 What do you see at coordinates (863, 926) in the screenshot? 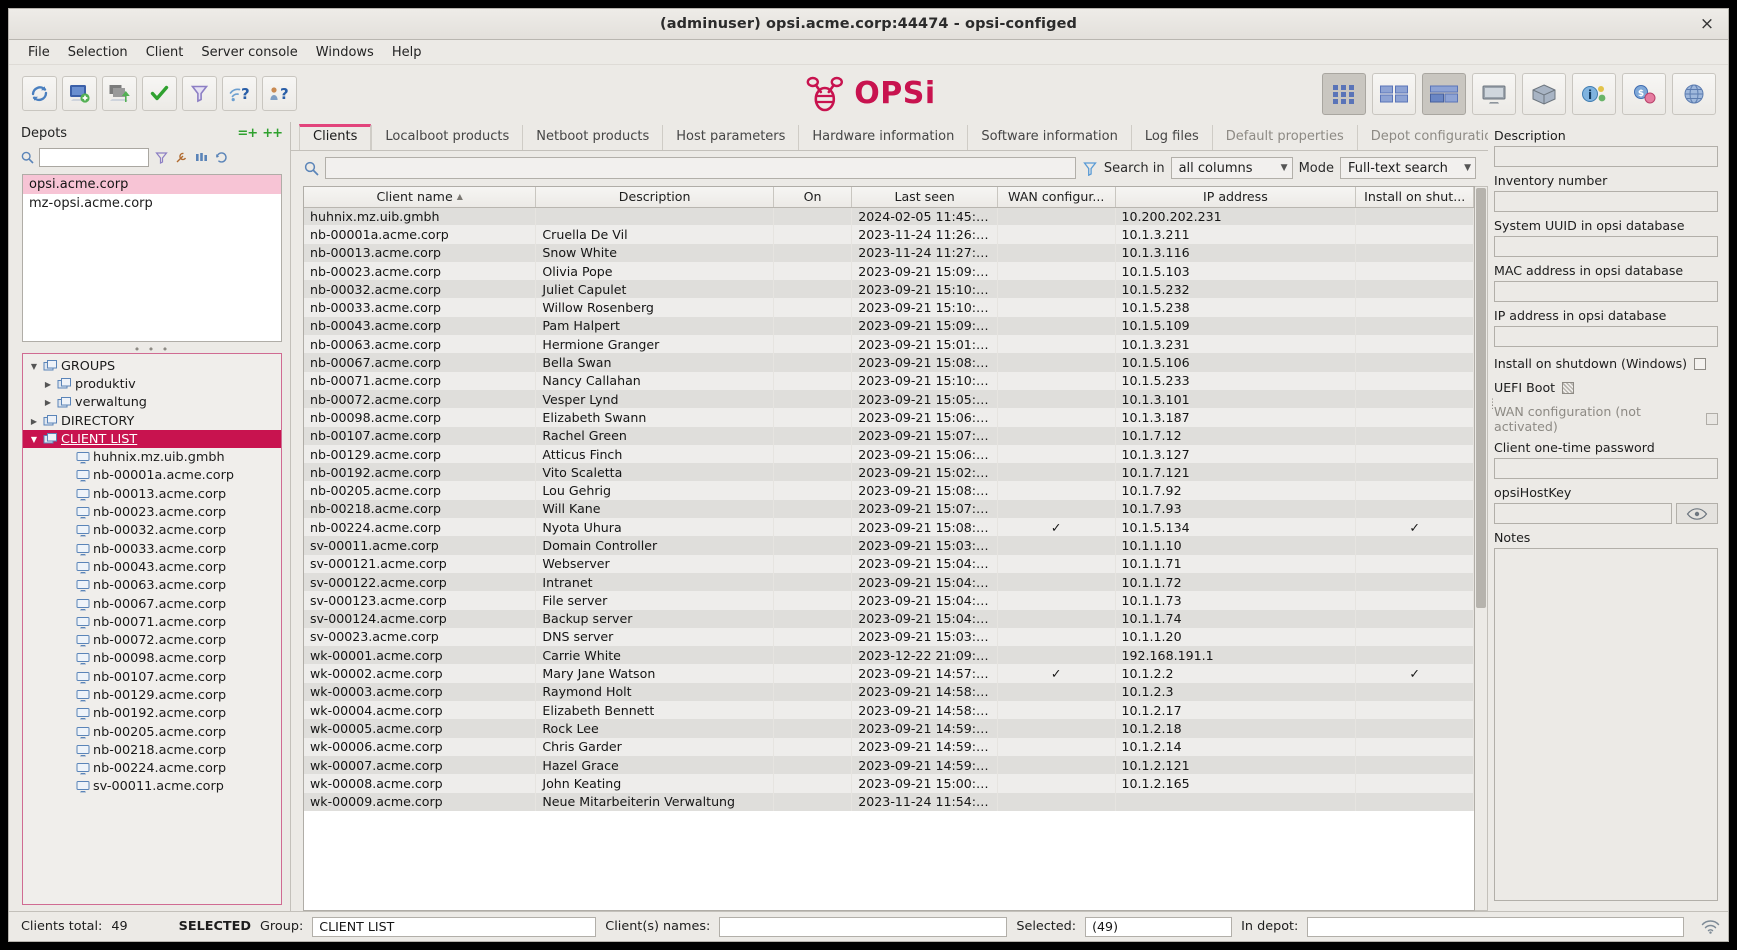
I see `client-names-field` at bounding box center [863, 926].